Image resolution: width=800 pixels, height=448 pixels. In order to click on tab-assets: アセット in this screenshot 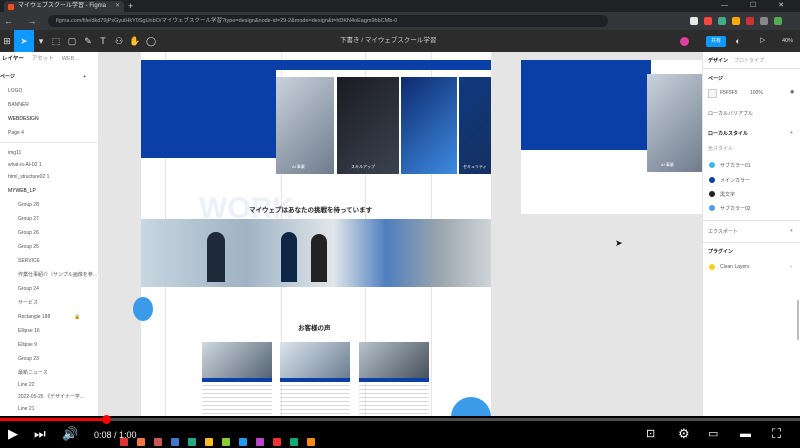, I will do `click(43, 59)`.